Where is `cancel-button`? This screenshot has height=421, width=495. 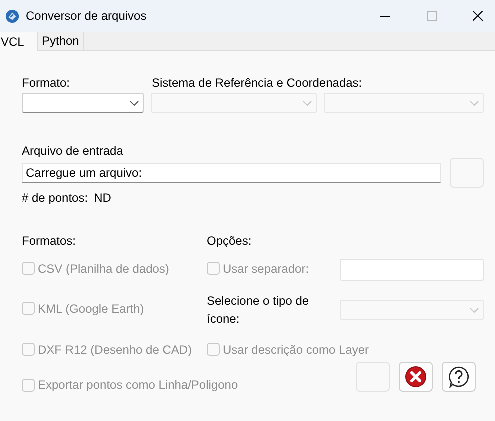
cancel-button is located at coordinates (416, 377).